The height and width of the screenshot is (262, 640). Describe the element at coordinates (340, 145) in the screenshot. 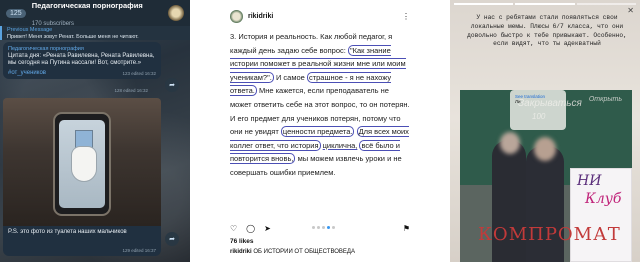

I see `underlined-word: циклична,` at that location.